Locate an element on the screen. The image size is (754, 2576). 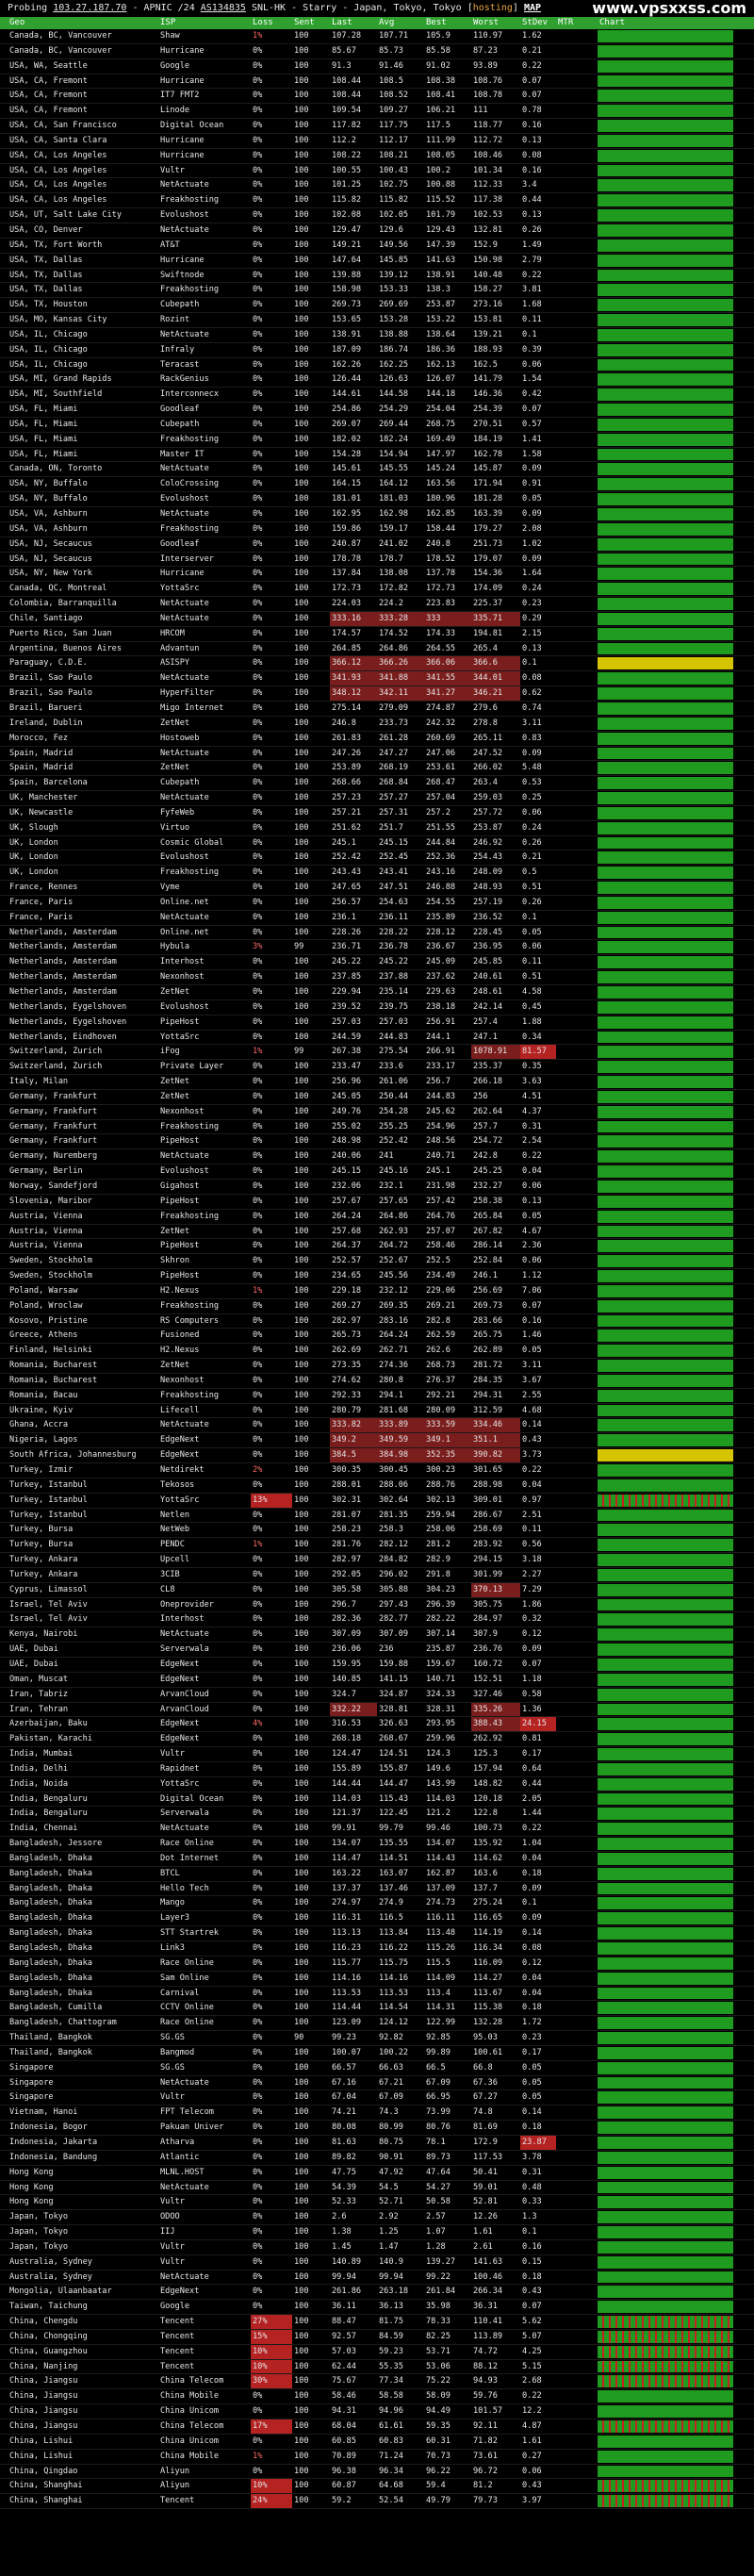
header-loss: Loss is located at coordinates (271, 23).